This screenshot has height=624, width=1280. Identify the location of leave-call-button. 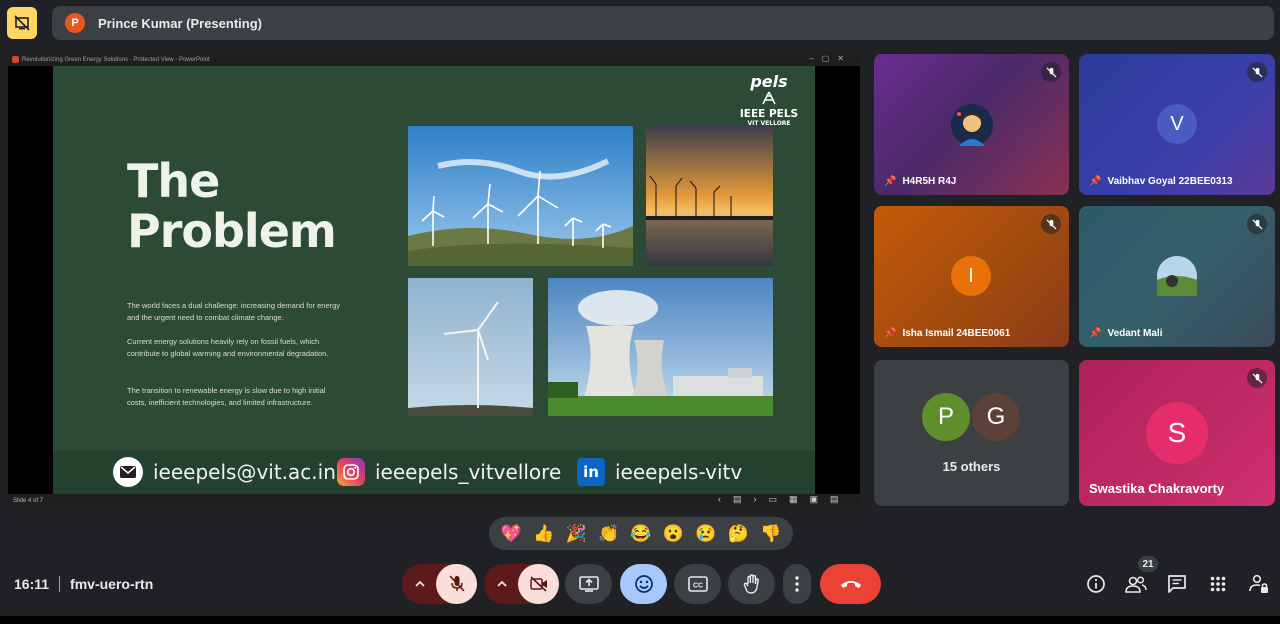
(850, 584).